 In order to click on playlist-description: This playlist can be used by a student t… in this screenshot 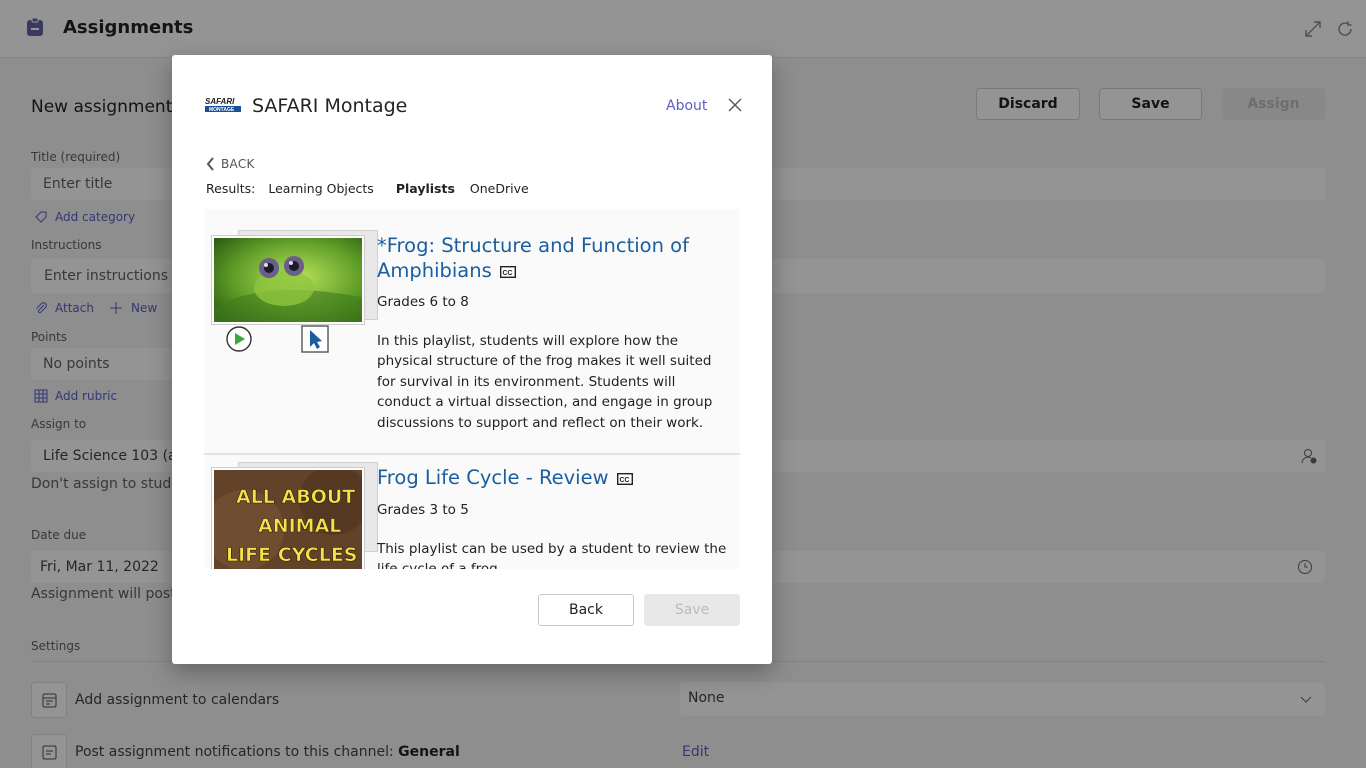, I will do `click(552, 555)`.